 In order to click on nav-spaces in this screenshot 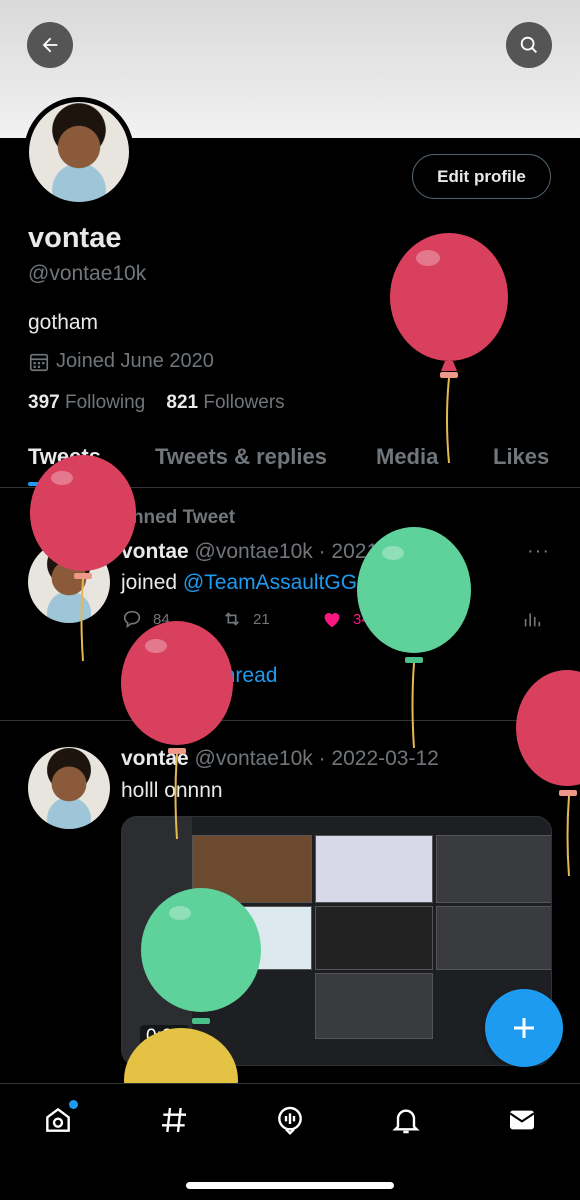, I will do `click(290, 1120)`.